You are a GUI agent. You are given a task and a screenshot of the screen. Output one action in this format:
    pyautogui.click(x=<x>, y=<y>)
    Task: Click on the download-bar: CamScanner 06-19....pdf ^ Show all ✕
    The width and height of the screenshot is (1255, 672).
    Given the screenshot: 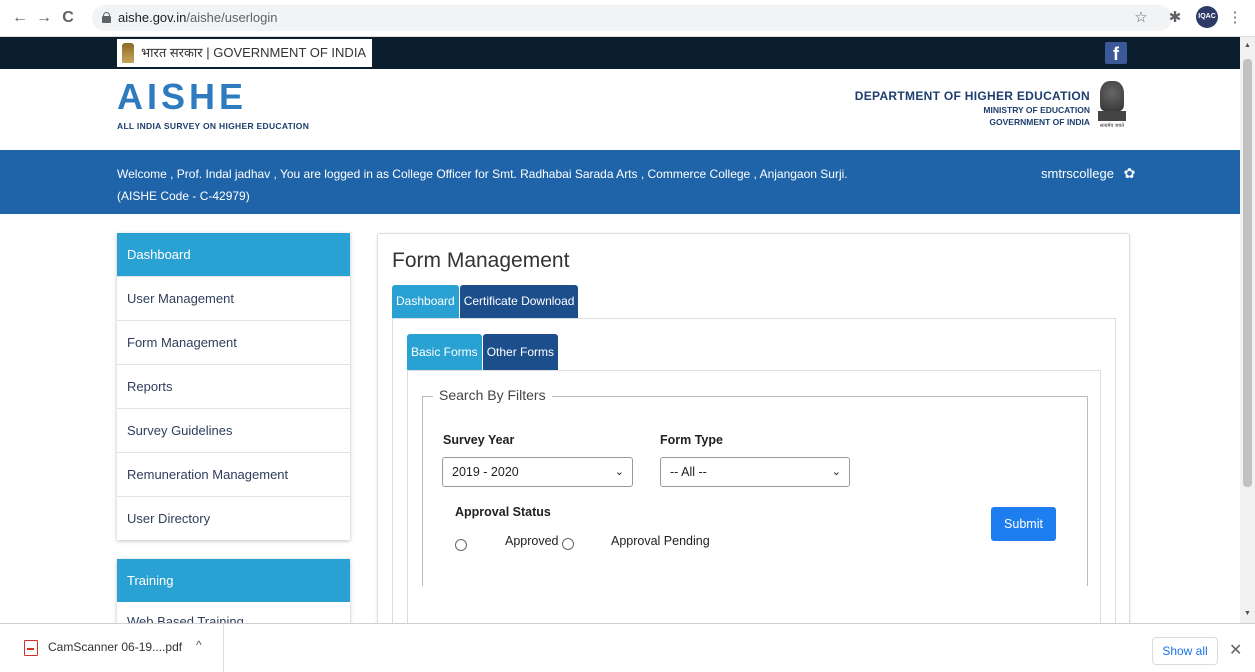 What is the action you would take?
    pyautogui.click(x=627, y=647)
    